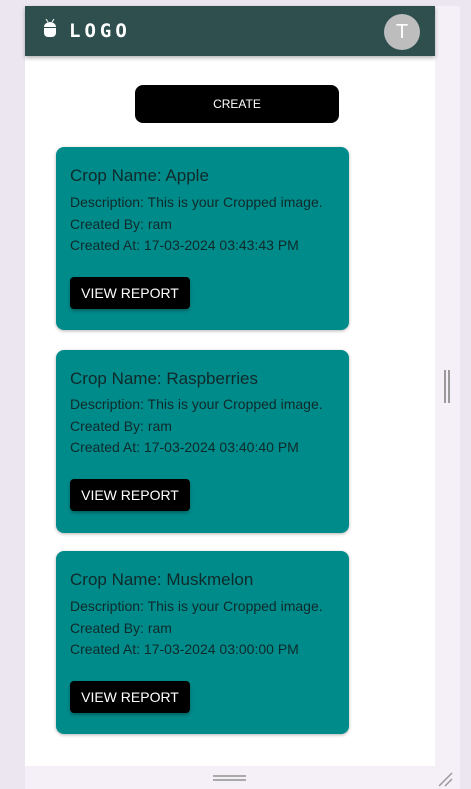  I want to click on horizontal-resize-handle, so click(229, 778).